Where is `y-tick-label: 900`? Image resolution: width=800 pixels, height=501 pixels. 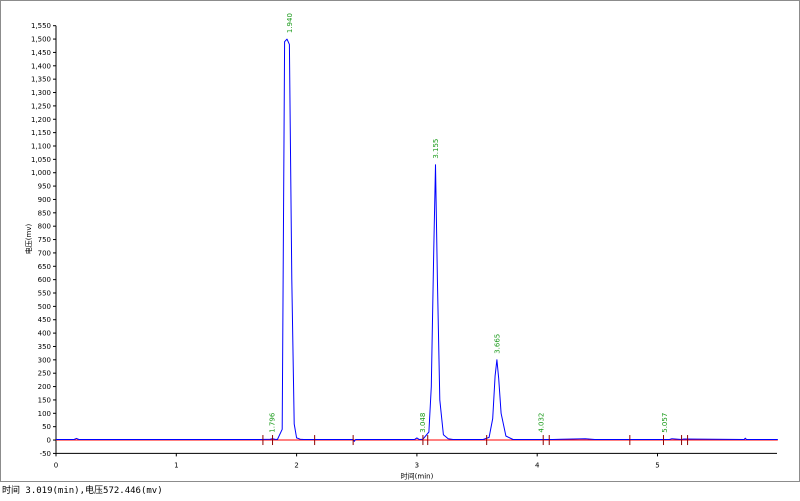 y-tick-label: 900 is located at coordinates (44, 200).